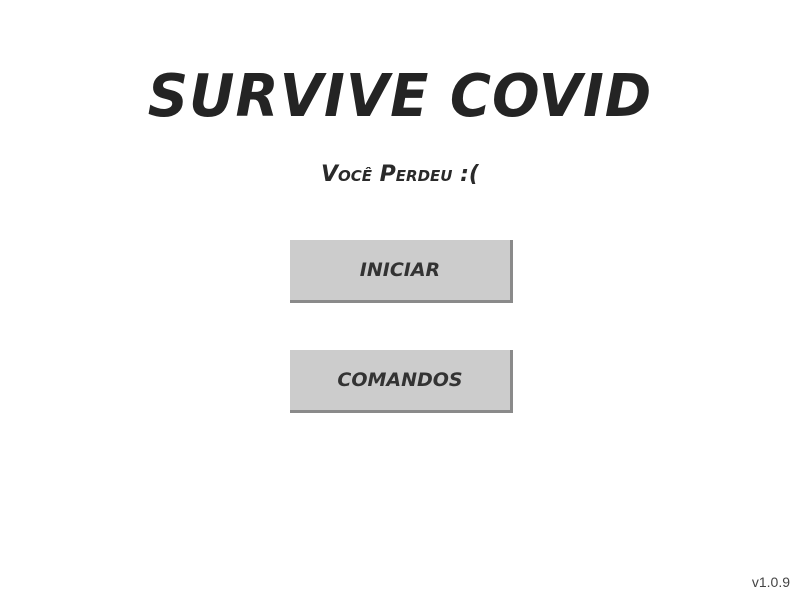  What do you see at coordinates (400, 96) in the screenshot?
I see `game-title: SURVIVE COVID` at bounding box center [400, 96].